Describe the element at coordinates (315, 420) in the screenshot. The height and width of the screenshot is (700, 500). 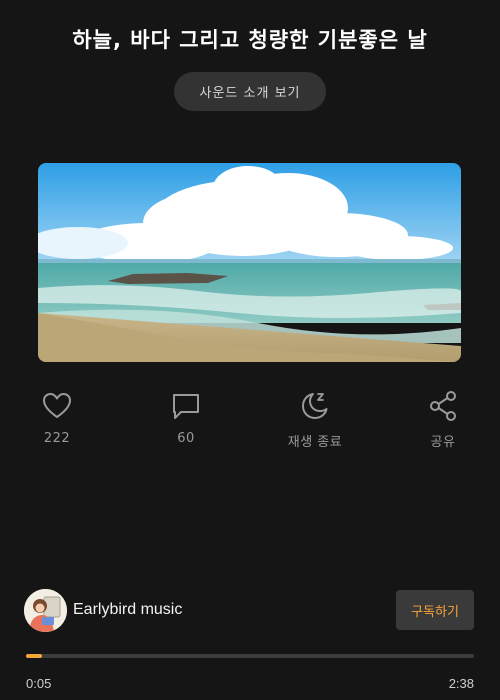
I see `sleep-timer-action: 재생 종료` at that location.